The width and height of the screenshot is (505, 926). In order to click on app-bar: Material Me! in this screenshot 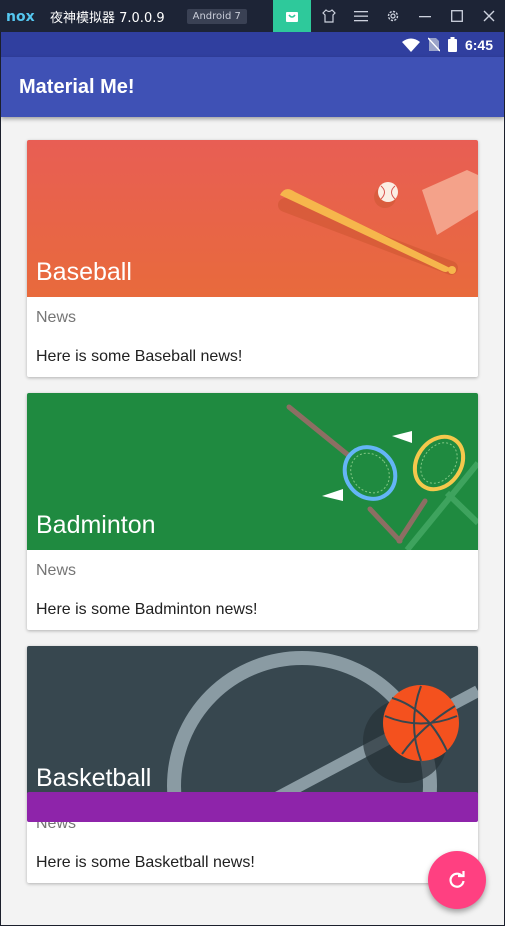, I will do `click(252, 87)`.